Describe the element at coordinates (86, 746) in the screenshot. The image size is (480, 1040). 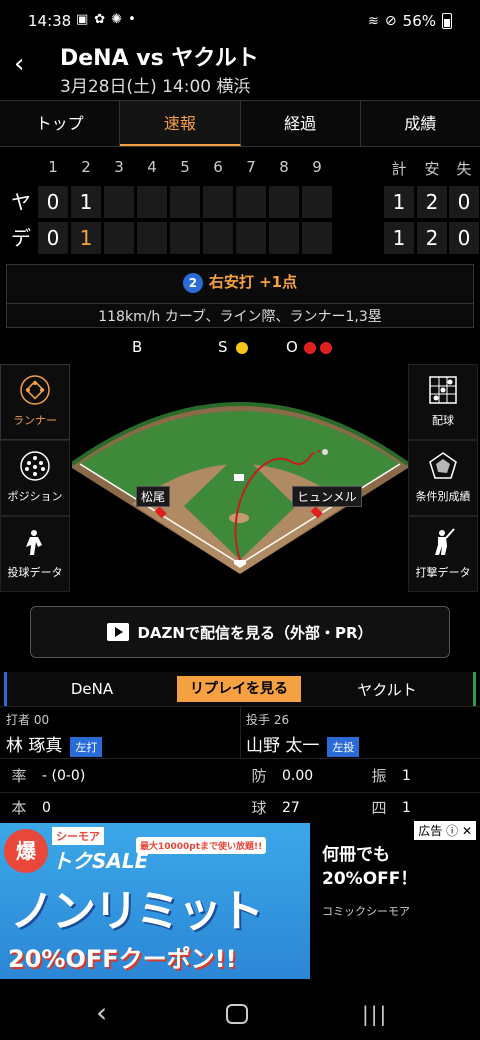
I see `batter-hand-tag: 左打` at that location.